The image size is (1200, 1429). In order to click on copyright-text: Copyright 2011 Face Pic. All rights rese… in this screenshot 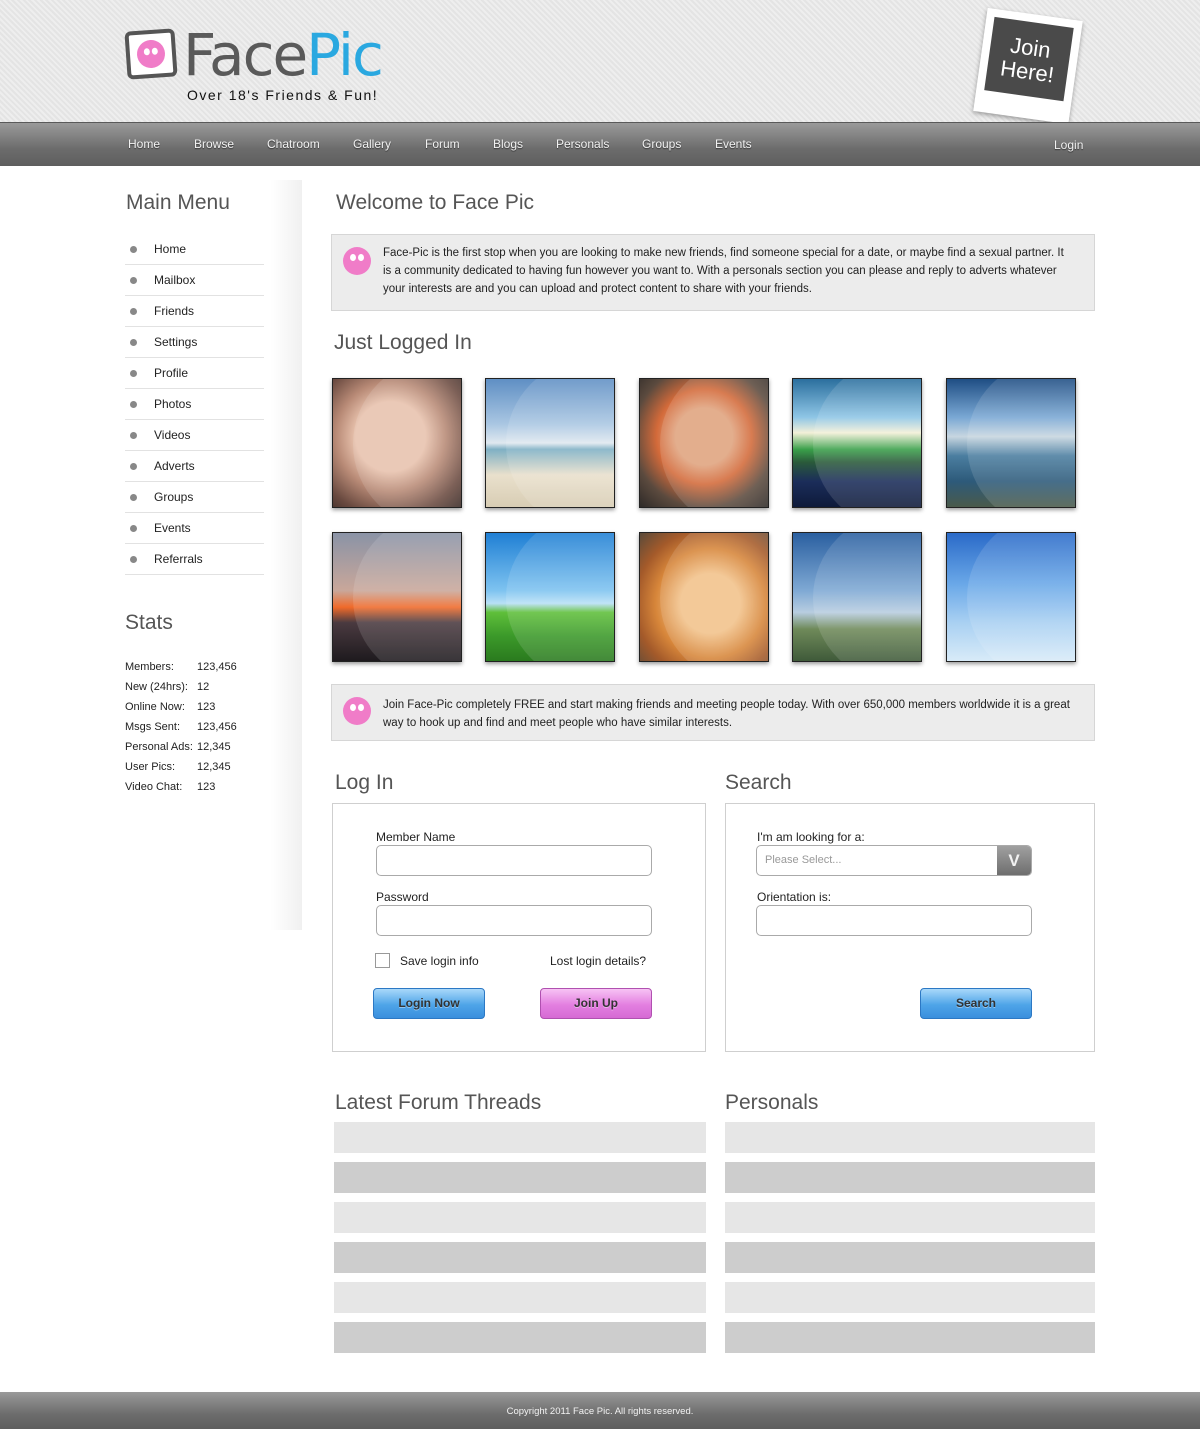, I will do `click(600, 1411)`.